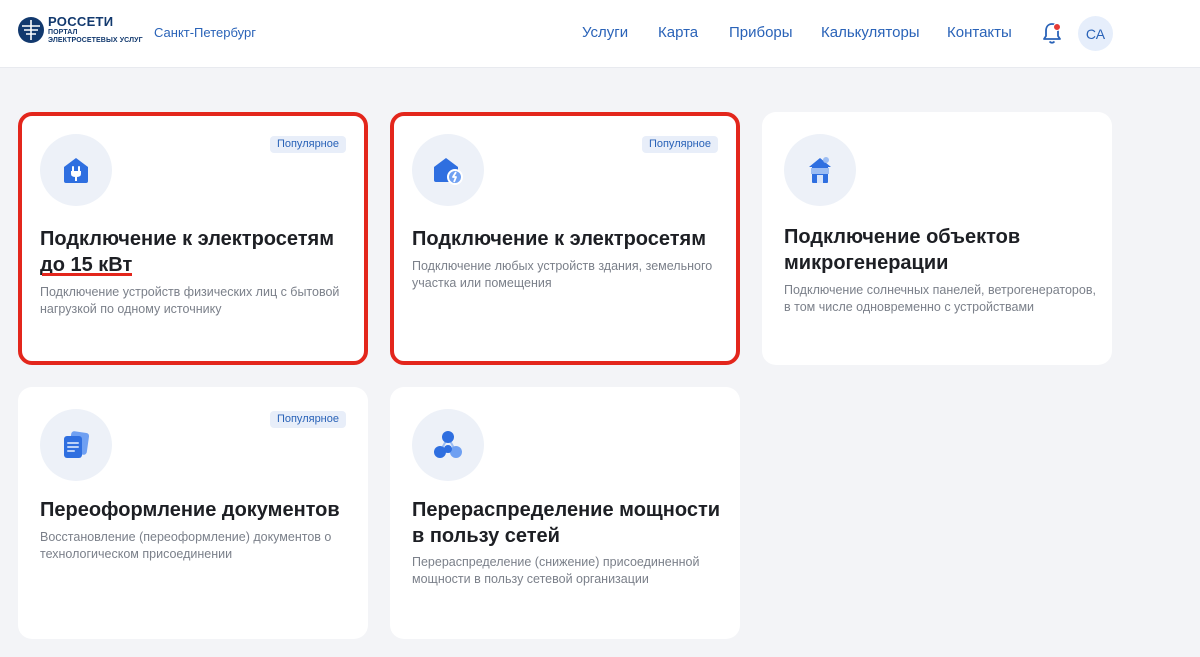 The height and width of the screenshot is (657, 1200). Describe the element at coordinates (448, 444) in the screenshot. I see `network-nodes-icon` at that location.